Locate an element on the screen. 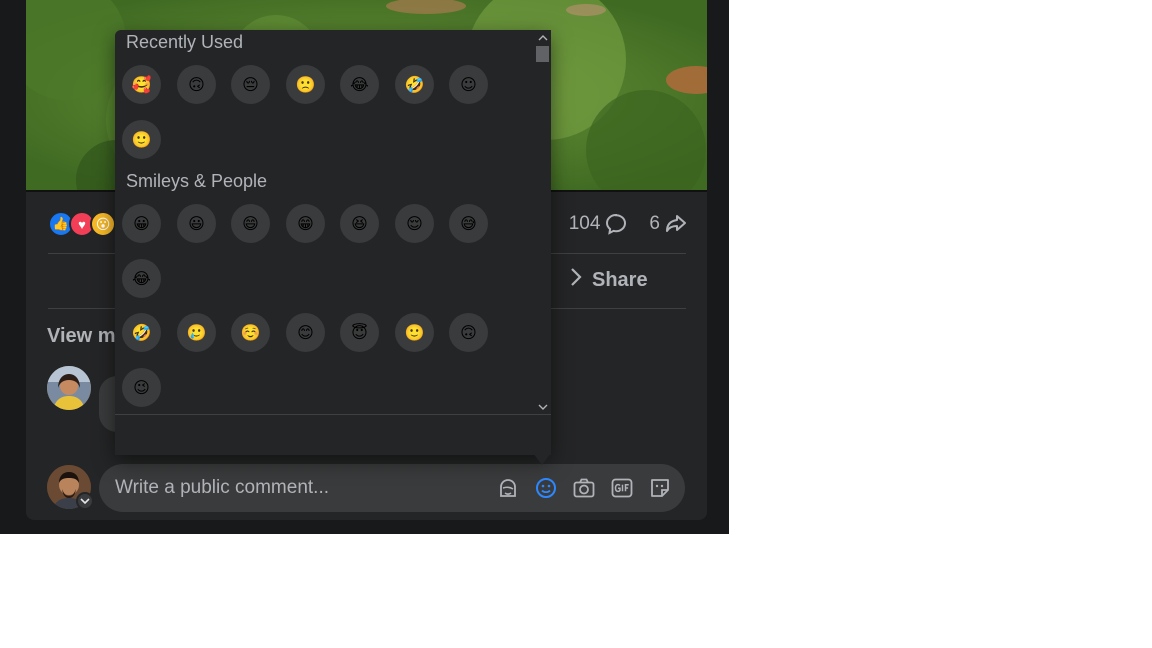  emoji-glyph: ☺️ is located at coordinates (250, 332).